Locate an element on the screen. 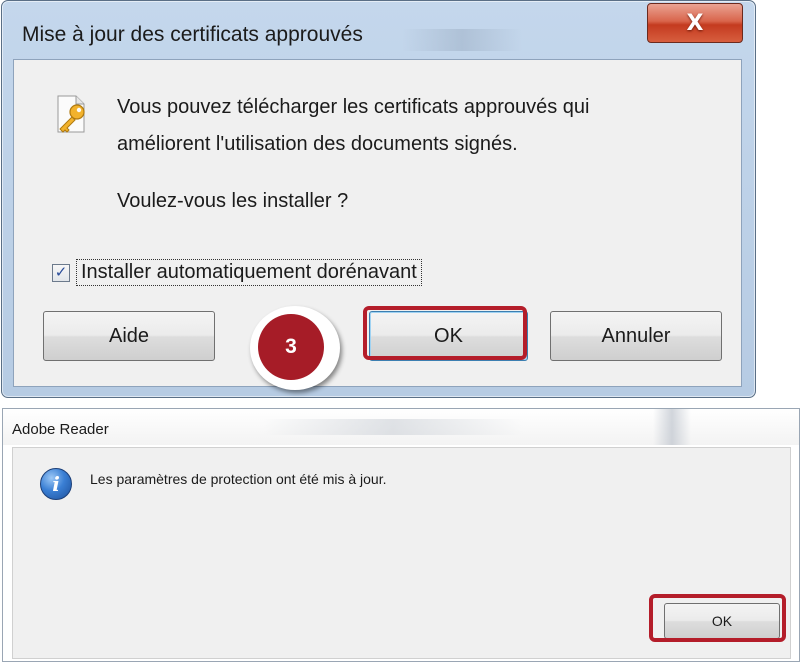  cancel-button: Annuler is located at coordinates (636, 336).